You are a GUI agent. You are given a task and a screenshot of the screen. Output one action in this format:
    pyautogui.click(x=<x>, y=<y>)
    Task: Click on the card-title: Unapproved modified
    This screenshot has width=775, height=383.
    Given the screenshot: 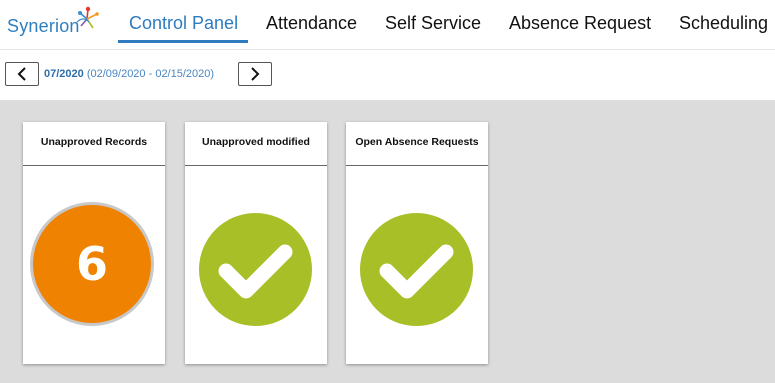 What is the action you would take?
    pyautogui.click(x=256, y=144)
    